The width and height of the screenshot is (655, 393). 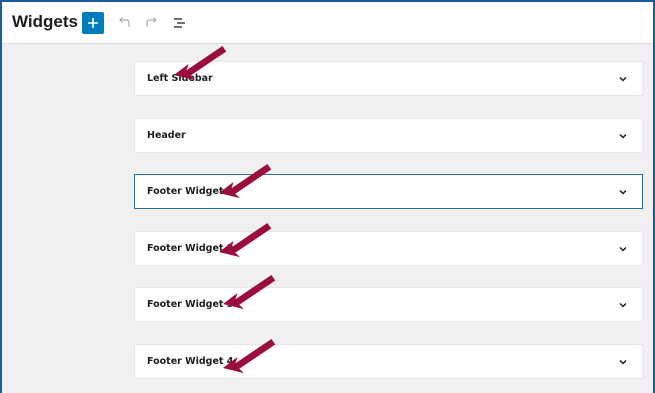 What do you see at coordinates (190, 304) in the screenshot?
I see `widget-area-label: Footer Widget 3` at bounding box center [190, 304].